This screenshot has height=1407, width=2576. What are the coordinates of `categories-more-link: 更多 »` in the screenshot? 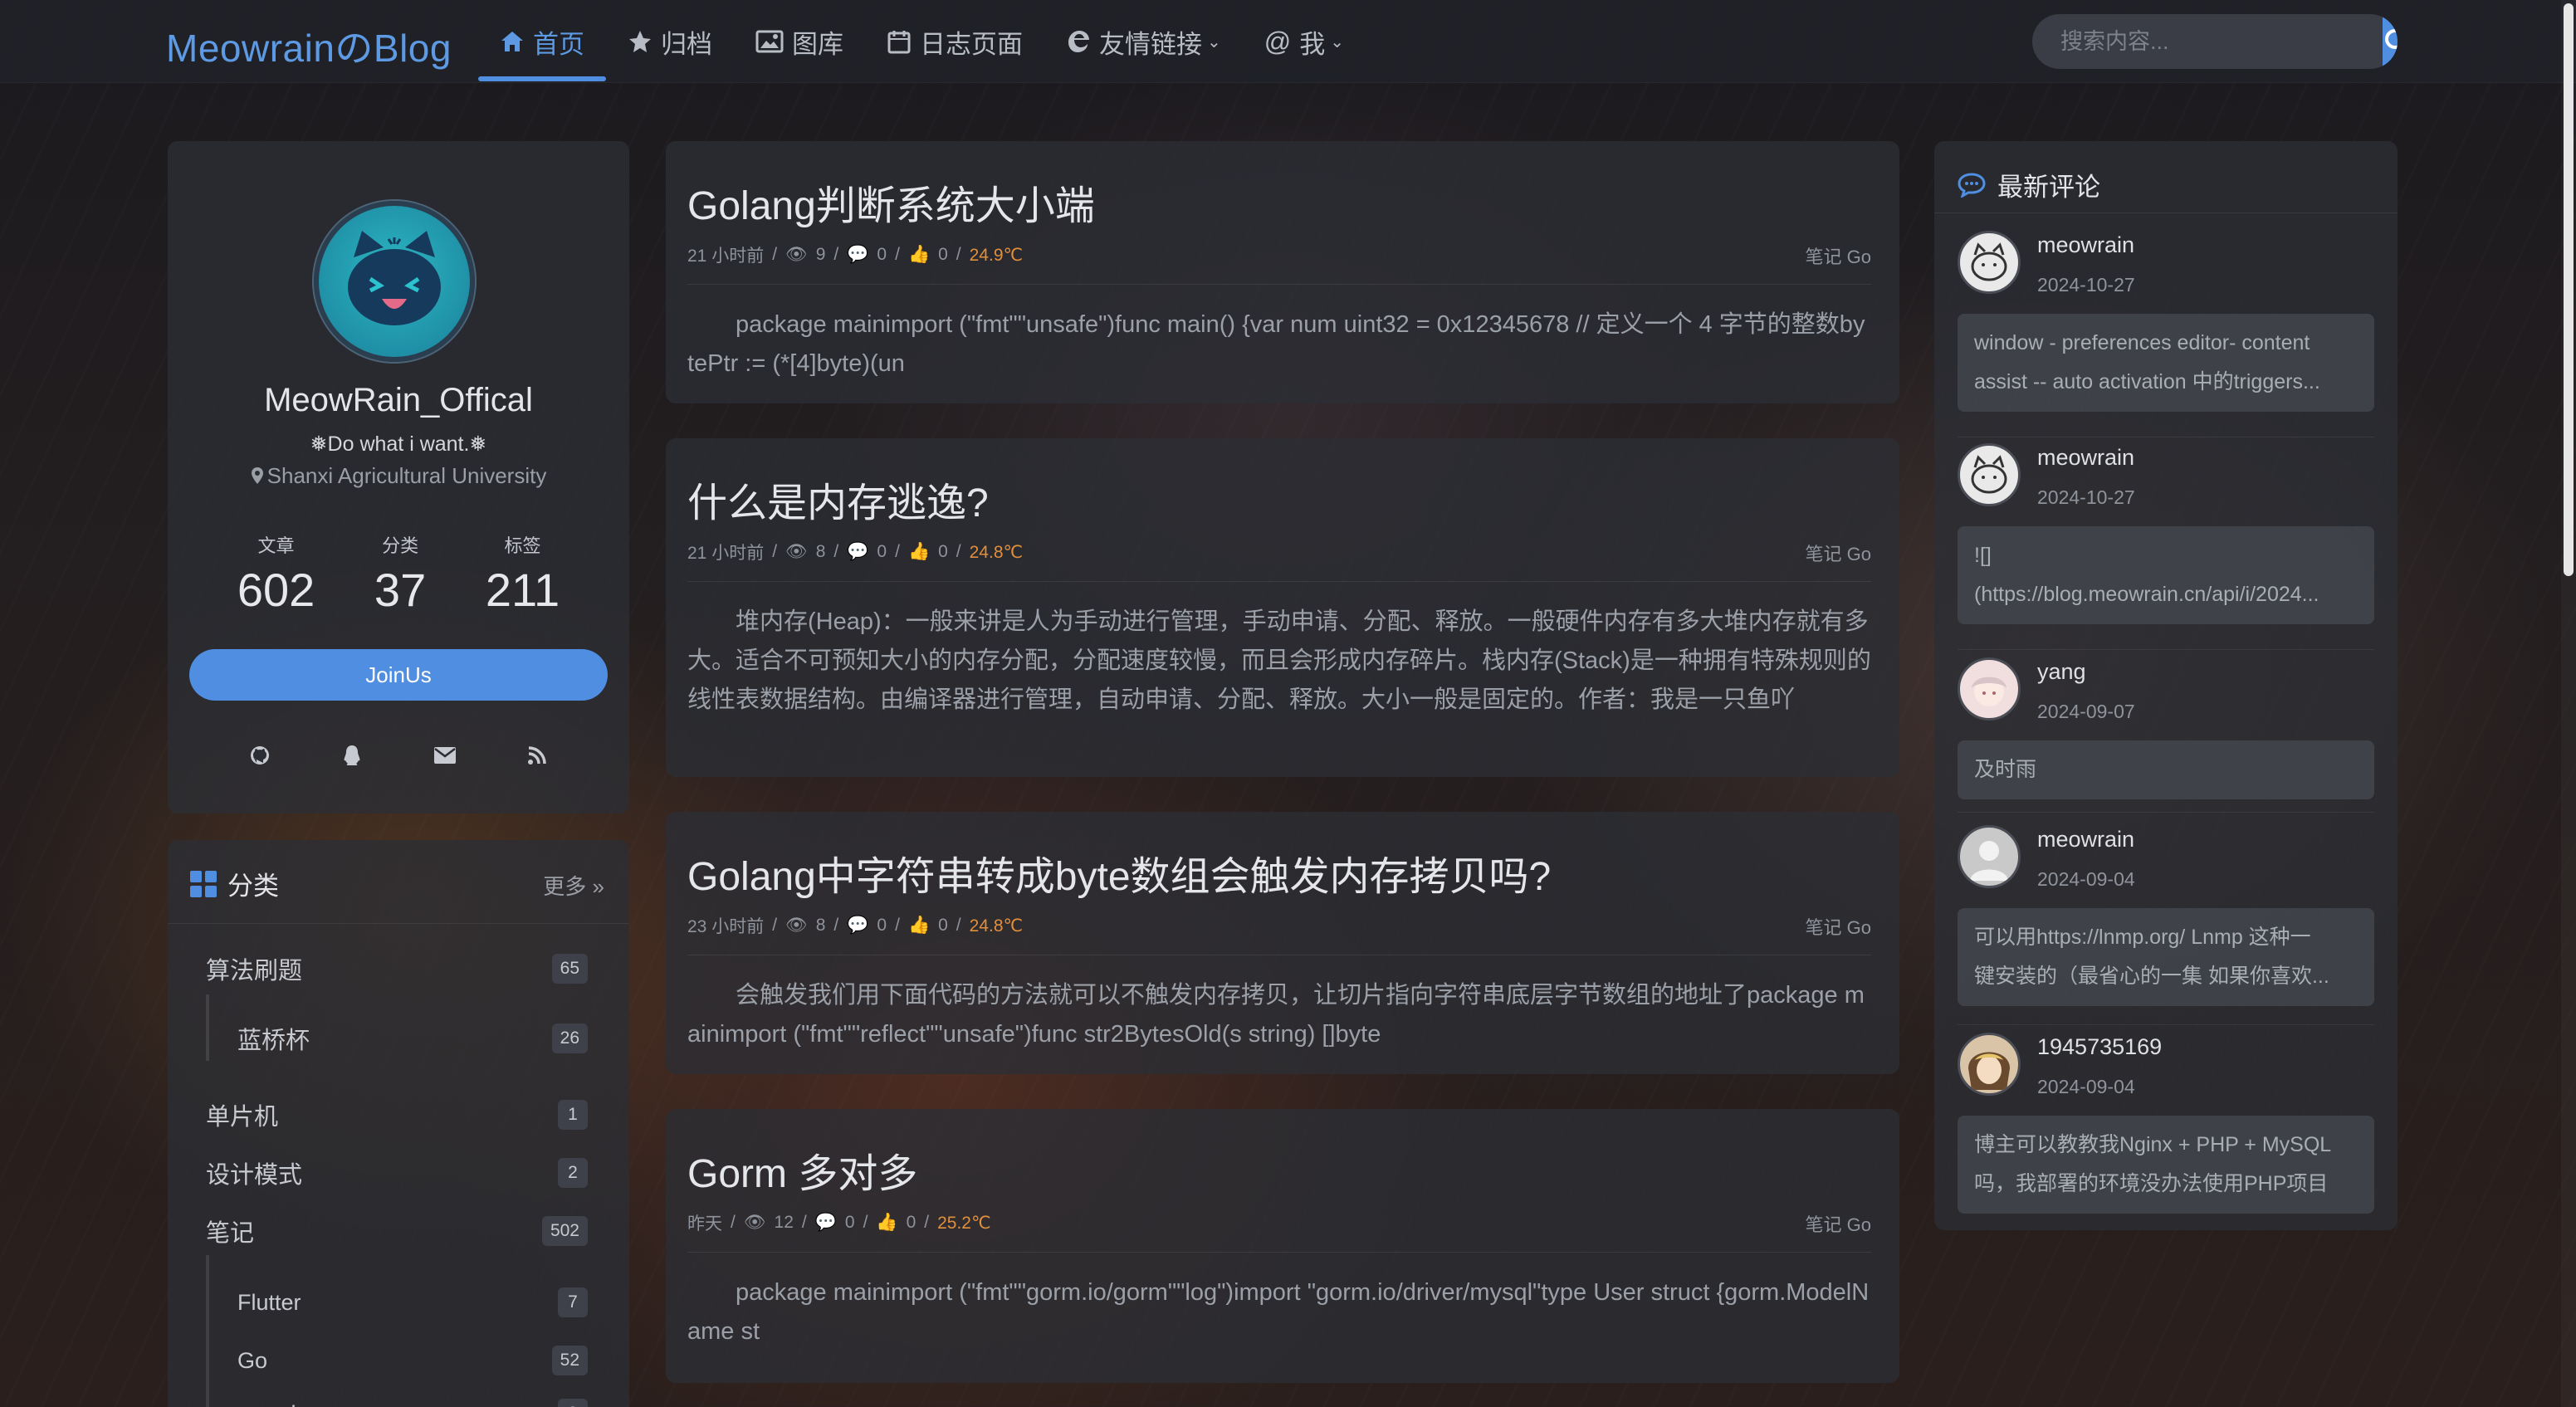 It's located at (573, 885).